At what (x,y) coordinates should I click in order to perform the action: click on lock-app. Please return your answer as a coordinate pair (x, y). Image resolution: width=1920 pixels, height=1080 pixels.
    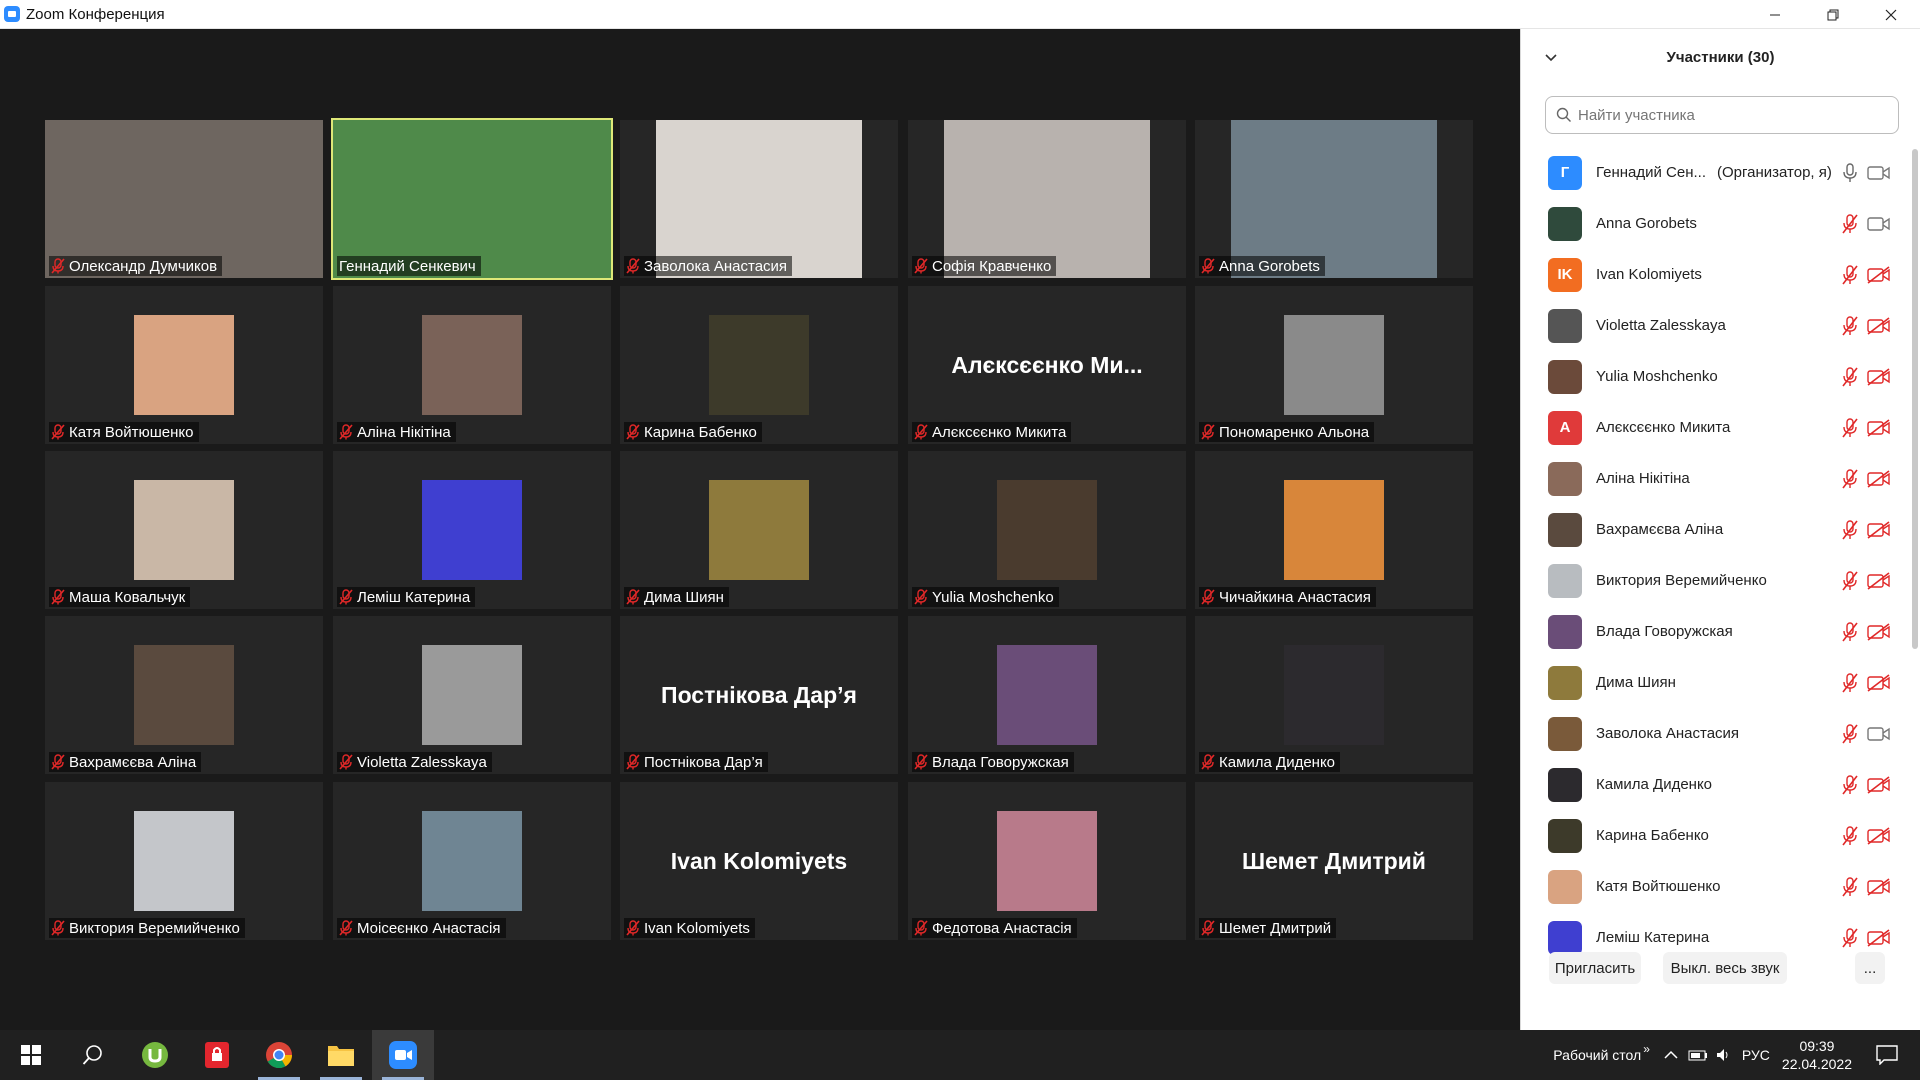
    Looking at the image, I should click on (217, 1055).